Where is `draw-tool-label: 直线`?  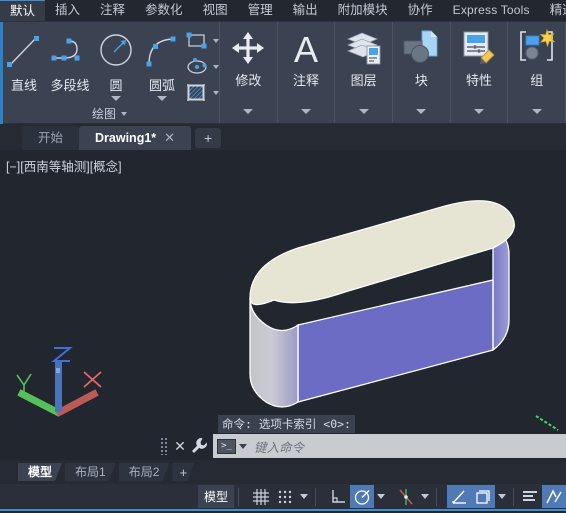 draw-tool-label: 直线 is located at coordinates (23, 85).